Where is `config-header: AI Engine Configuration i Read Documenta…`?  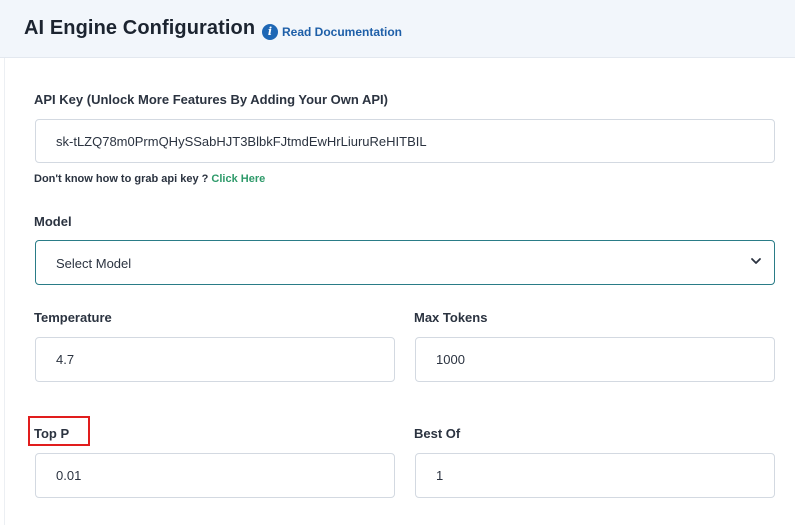
config-header: AI Engine Configuration i Read Documenta… is located at coordinates (397, 29).